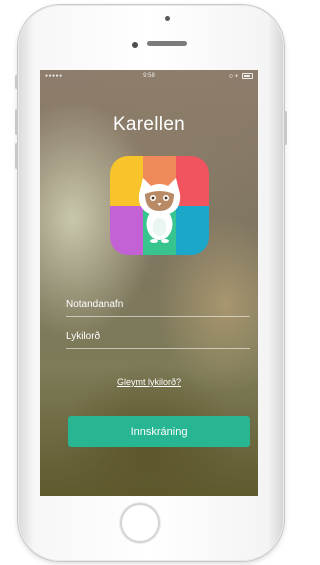 This screenshot has height=565, width=320. Describe the element at coordinates (159, 431) in the screenshot. I see `login-button: Innskráning` at that location.